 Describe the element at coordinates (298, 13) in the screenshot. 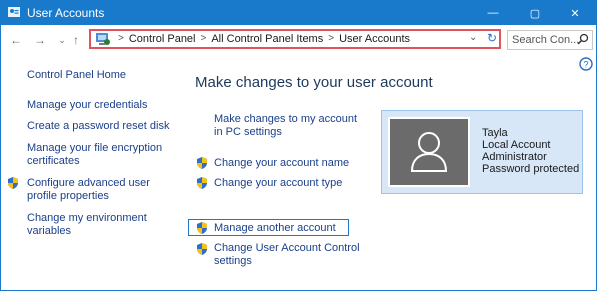

I see `title-bar: User Accounts — ▢ ✕` at that location.